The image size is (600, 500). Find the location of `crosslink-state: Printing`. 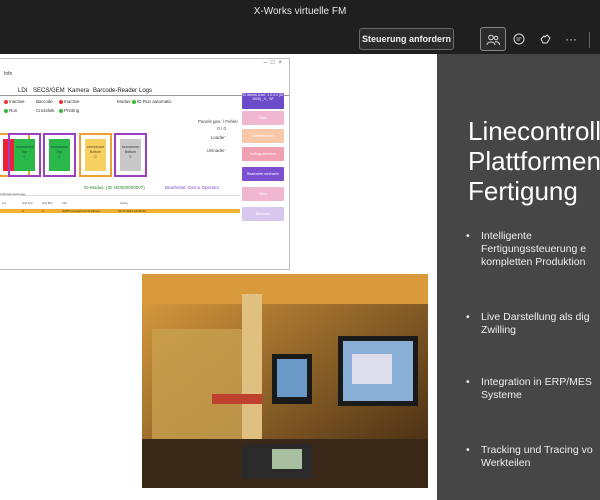

crosslink-state: Printing is located at coordinates (69, 110).